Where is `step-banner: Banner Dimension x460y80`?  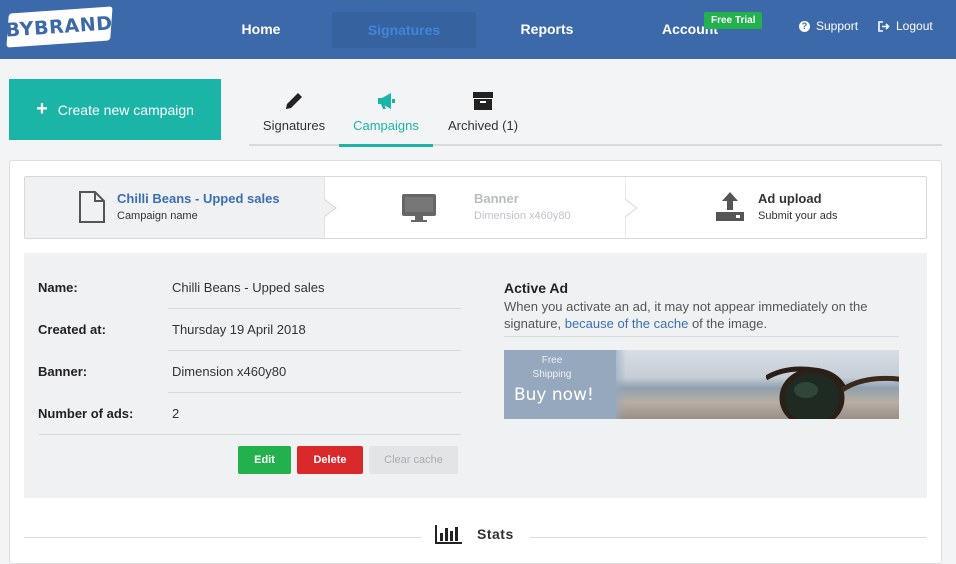
step-banner: Banner Dimension x460y80 is located at coordinates (475, 207).